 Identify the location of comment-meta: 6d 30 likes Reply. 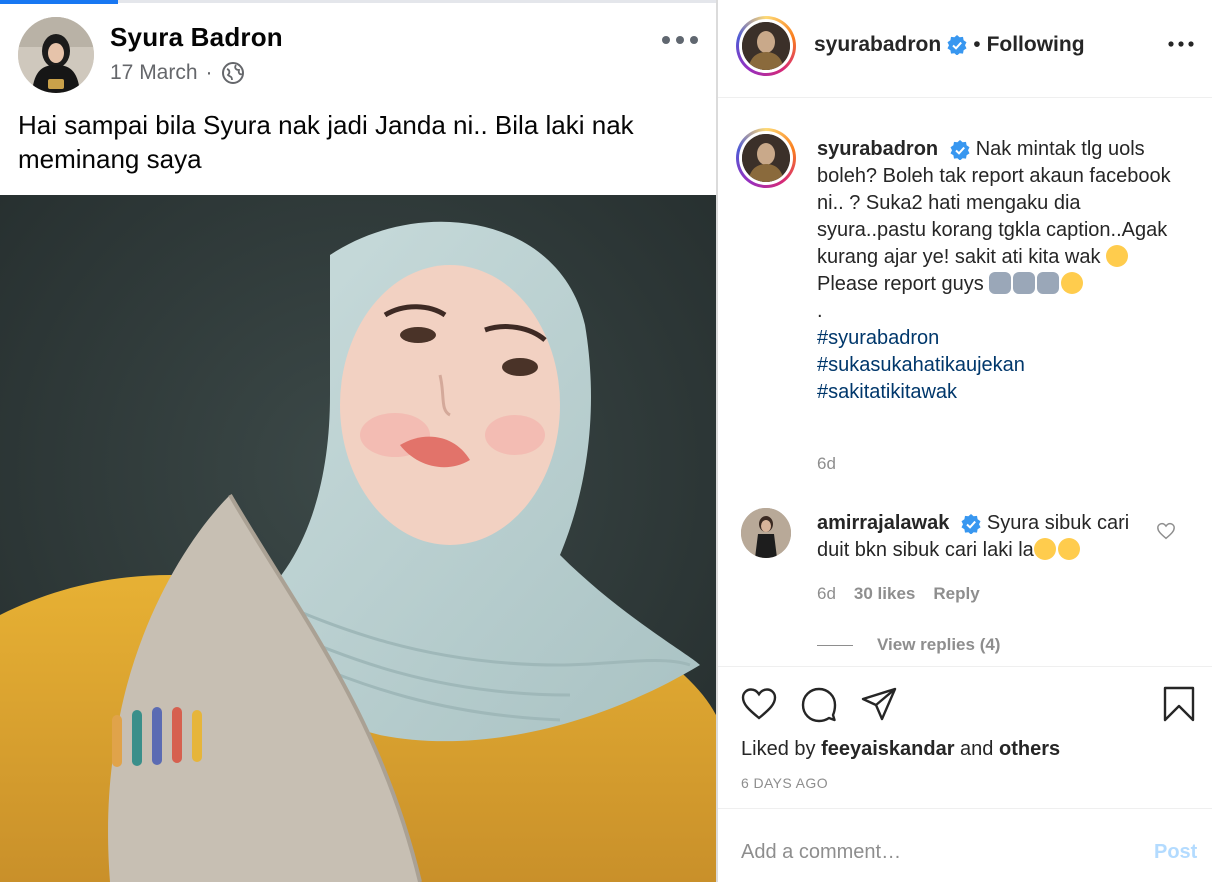
(898, 594).